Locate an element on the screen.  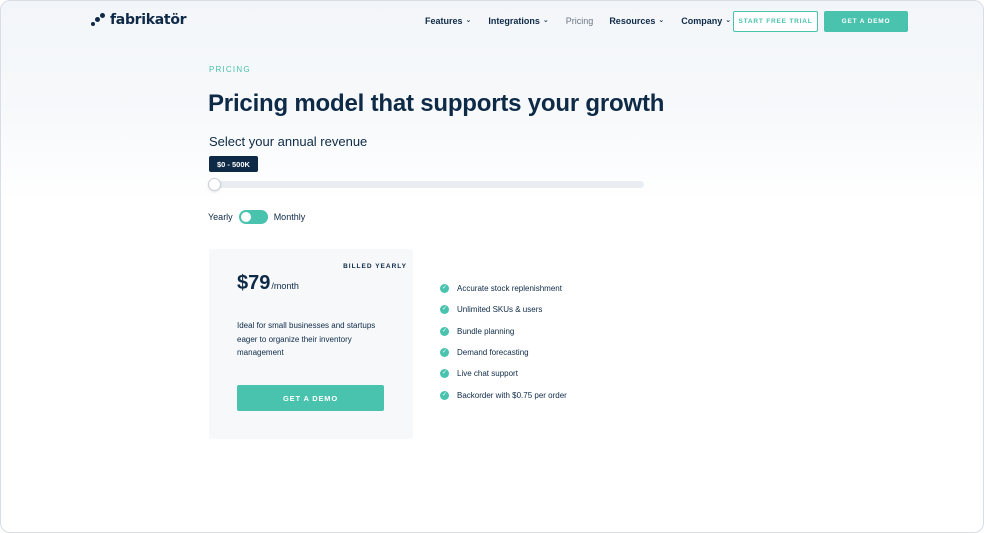
page-title: Pricing model that supports your growth is located at coordinates (436, 103).